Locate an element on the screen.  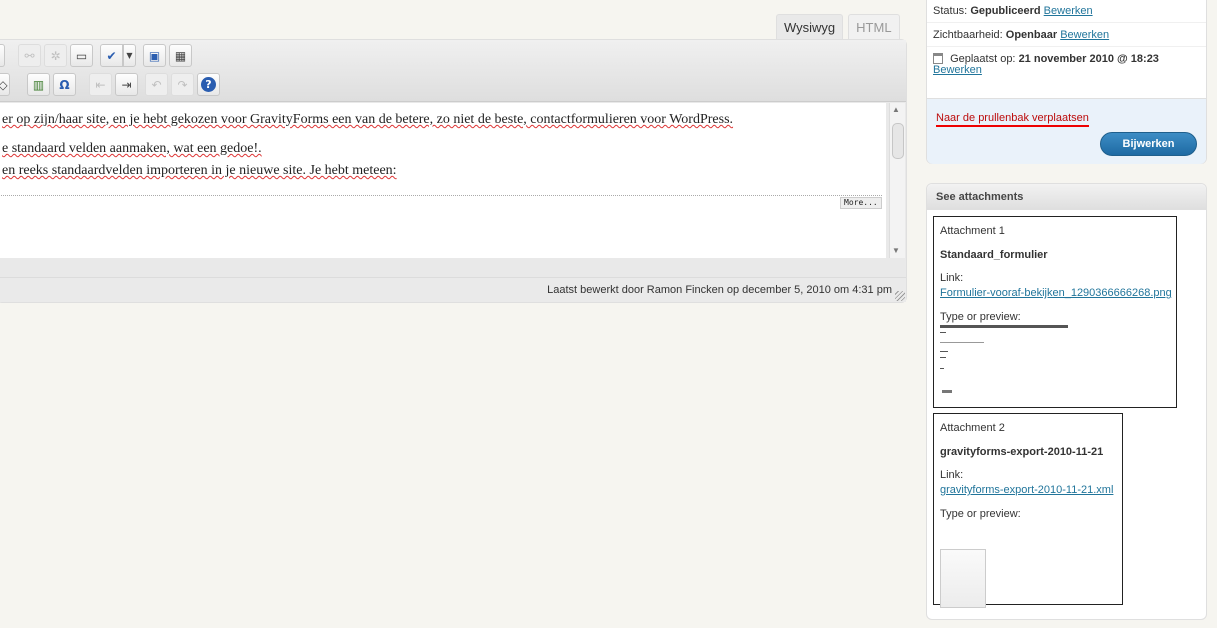
toolbar-row-2: ◇ ▥ Ω ⇤ ⇥ ↶ ↷ ? is located at coordinates (111, 84).